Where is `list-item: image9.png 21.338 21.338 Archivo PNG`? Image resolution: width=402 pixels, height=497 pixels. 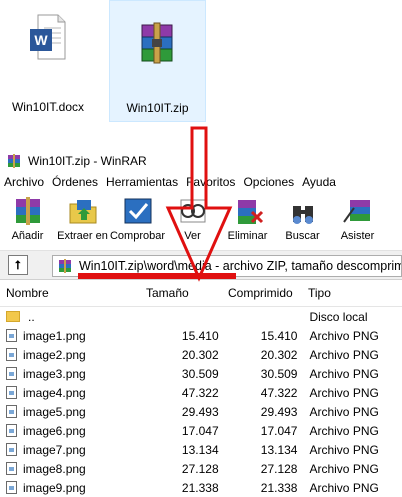 list-item: image9.png 21.338 21.338 Archivo PNG is located at coordinates (201, 487).